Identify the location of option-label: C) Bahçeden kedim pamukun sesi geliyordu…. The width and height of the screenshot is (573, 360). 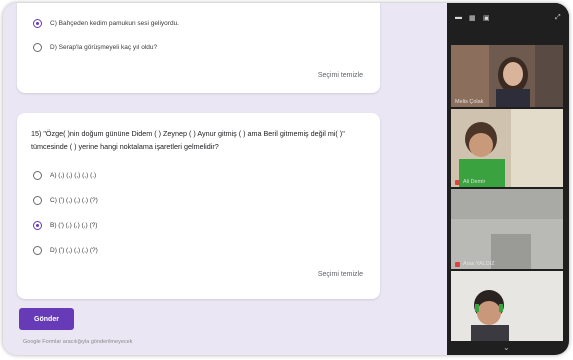
(114, 23).